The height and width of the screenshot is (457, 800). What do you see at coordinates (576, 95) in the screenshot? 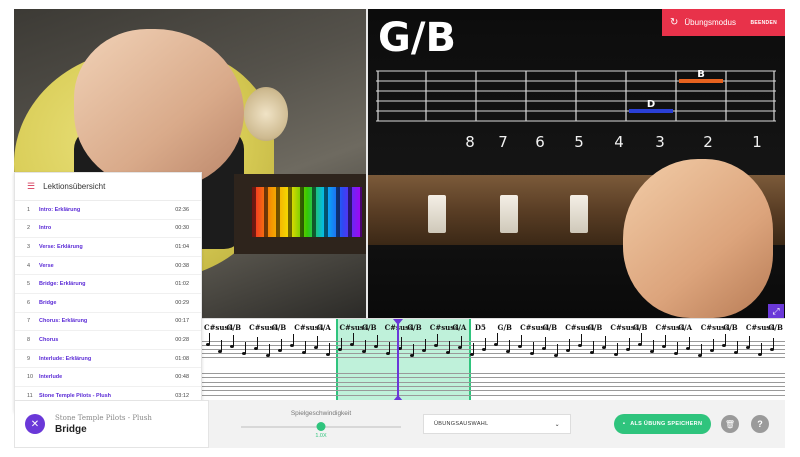
I see `fretboard-diagram: B D` at bounding box center [576, 95].